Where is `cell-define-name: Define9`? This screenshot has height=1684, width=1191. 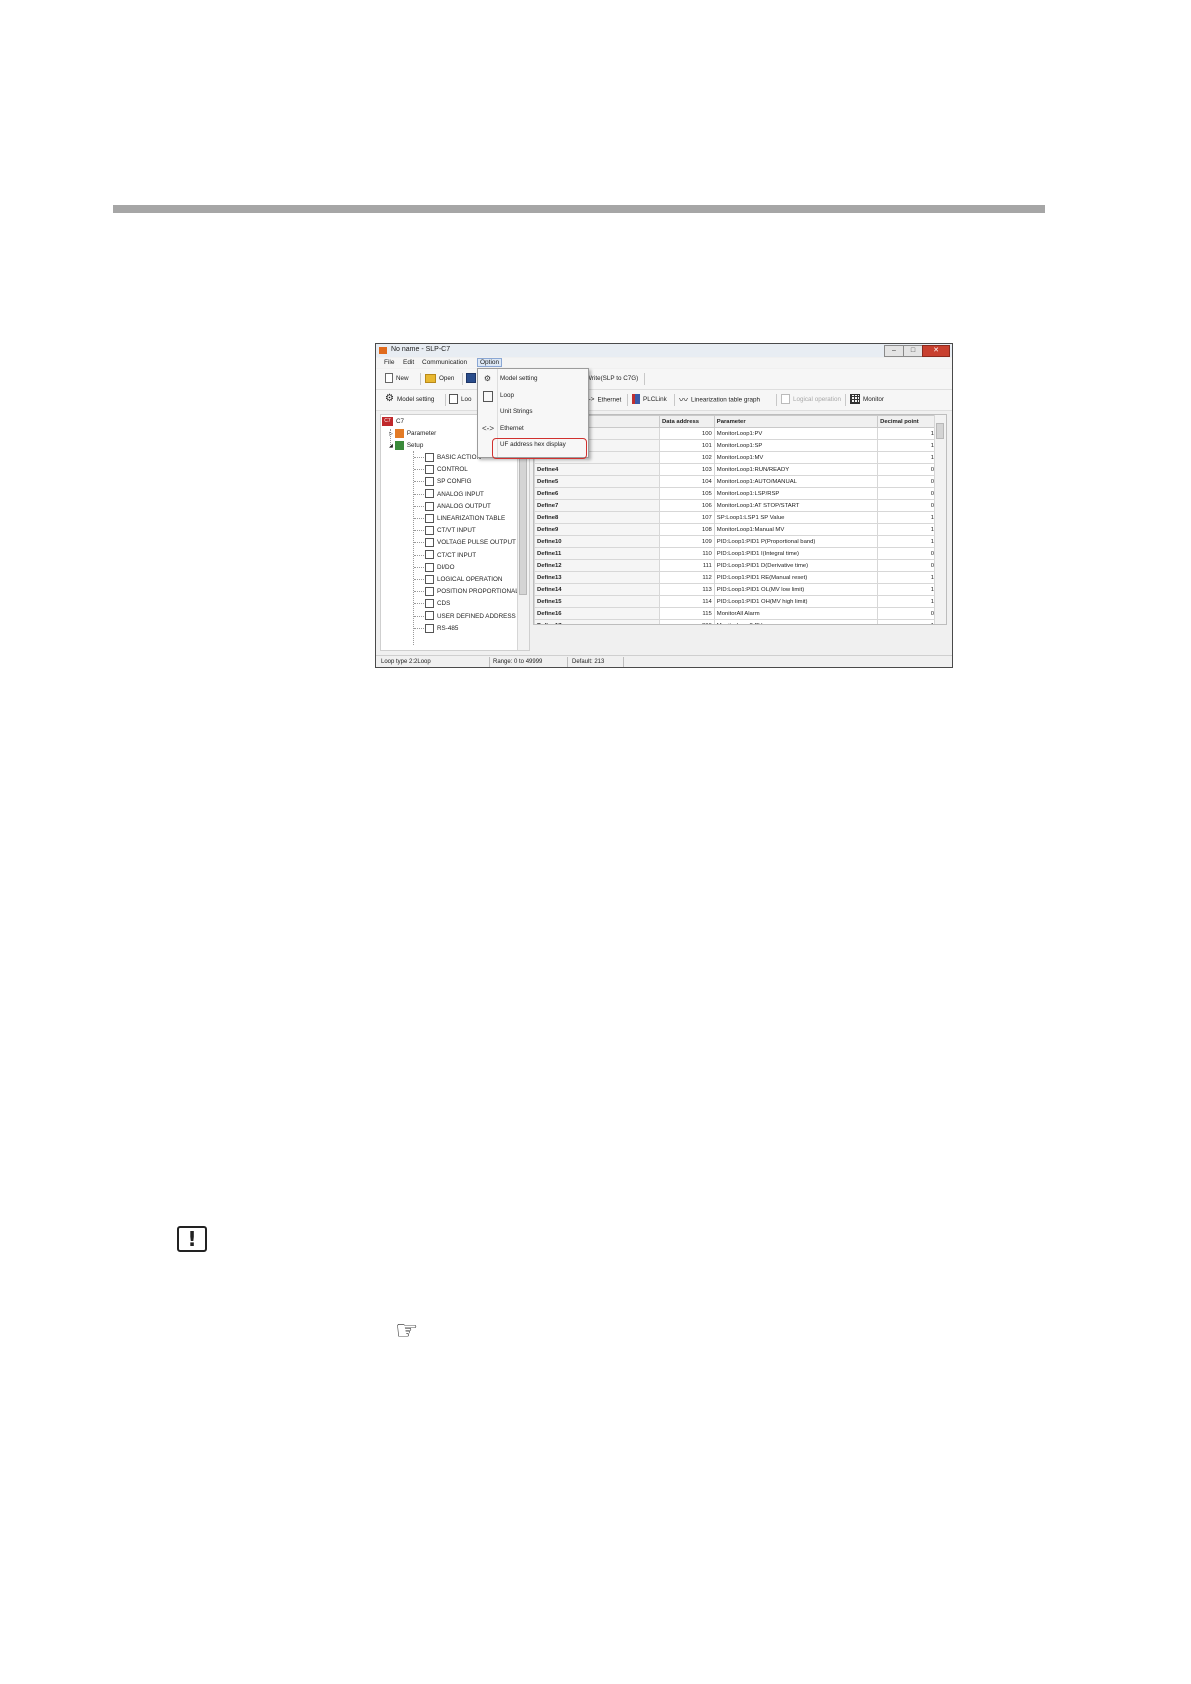
cell-define-name: Define9 is located at coordinates (597, 529).